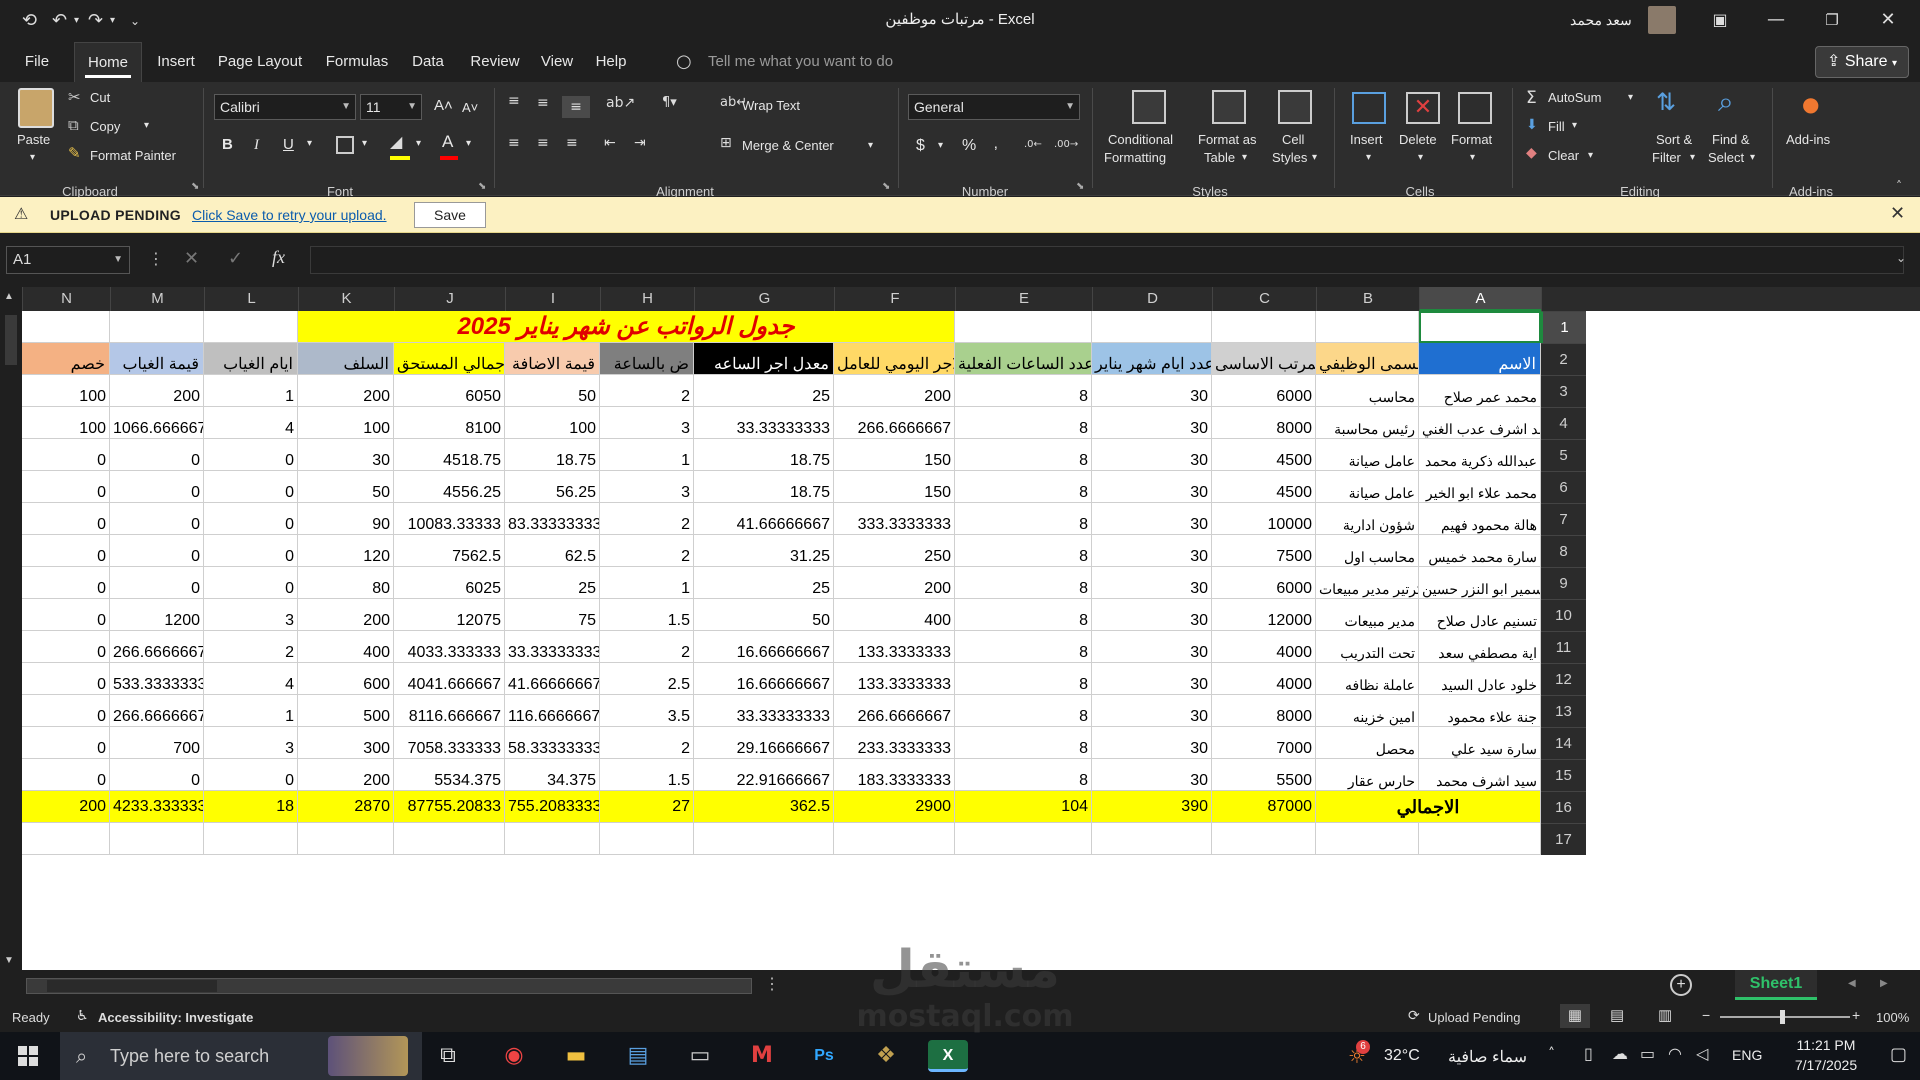 The height and width of the screenshot is (1080, 1920). Describe the element at coordinates (1367, 583) in the screenshot. I see `job-title-cell: سكرتير مدير مبيعات` at that location.